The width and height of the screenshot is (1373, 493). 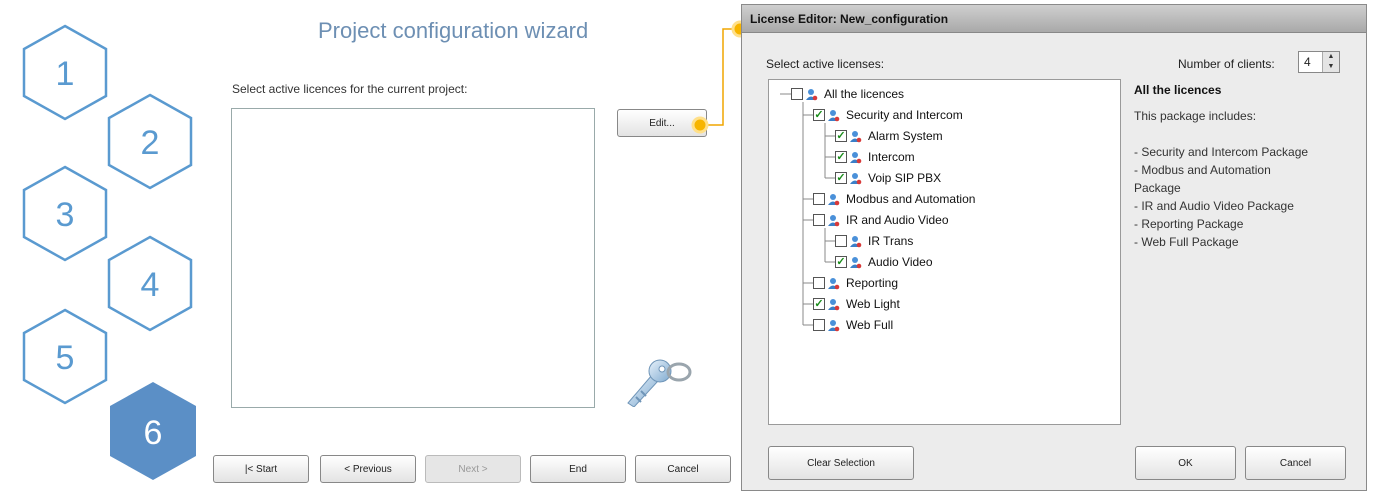 What do you see at coordinates (864, 94) in the screenshot?
I see `tree-node-label: All the licences` at bounding box center [864, 94].